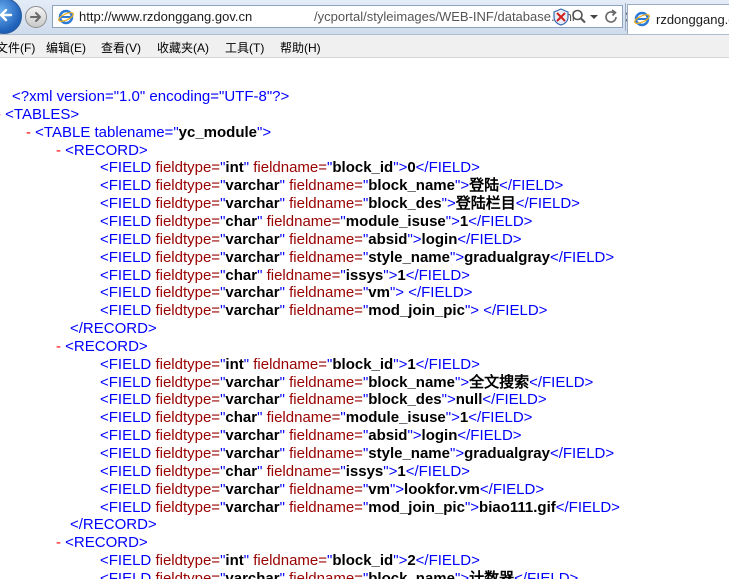 The image size is (729, 579). Describe the element at coordinates (678, 19) in the screenshot. I see `tab-rzdonggang: rzdonggang.g` at that location.